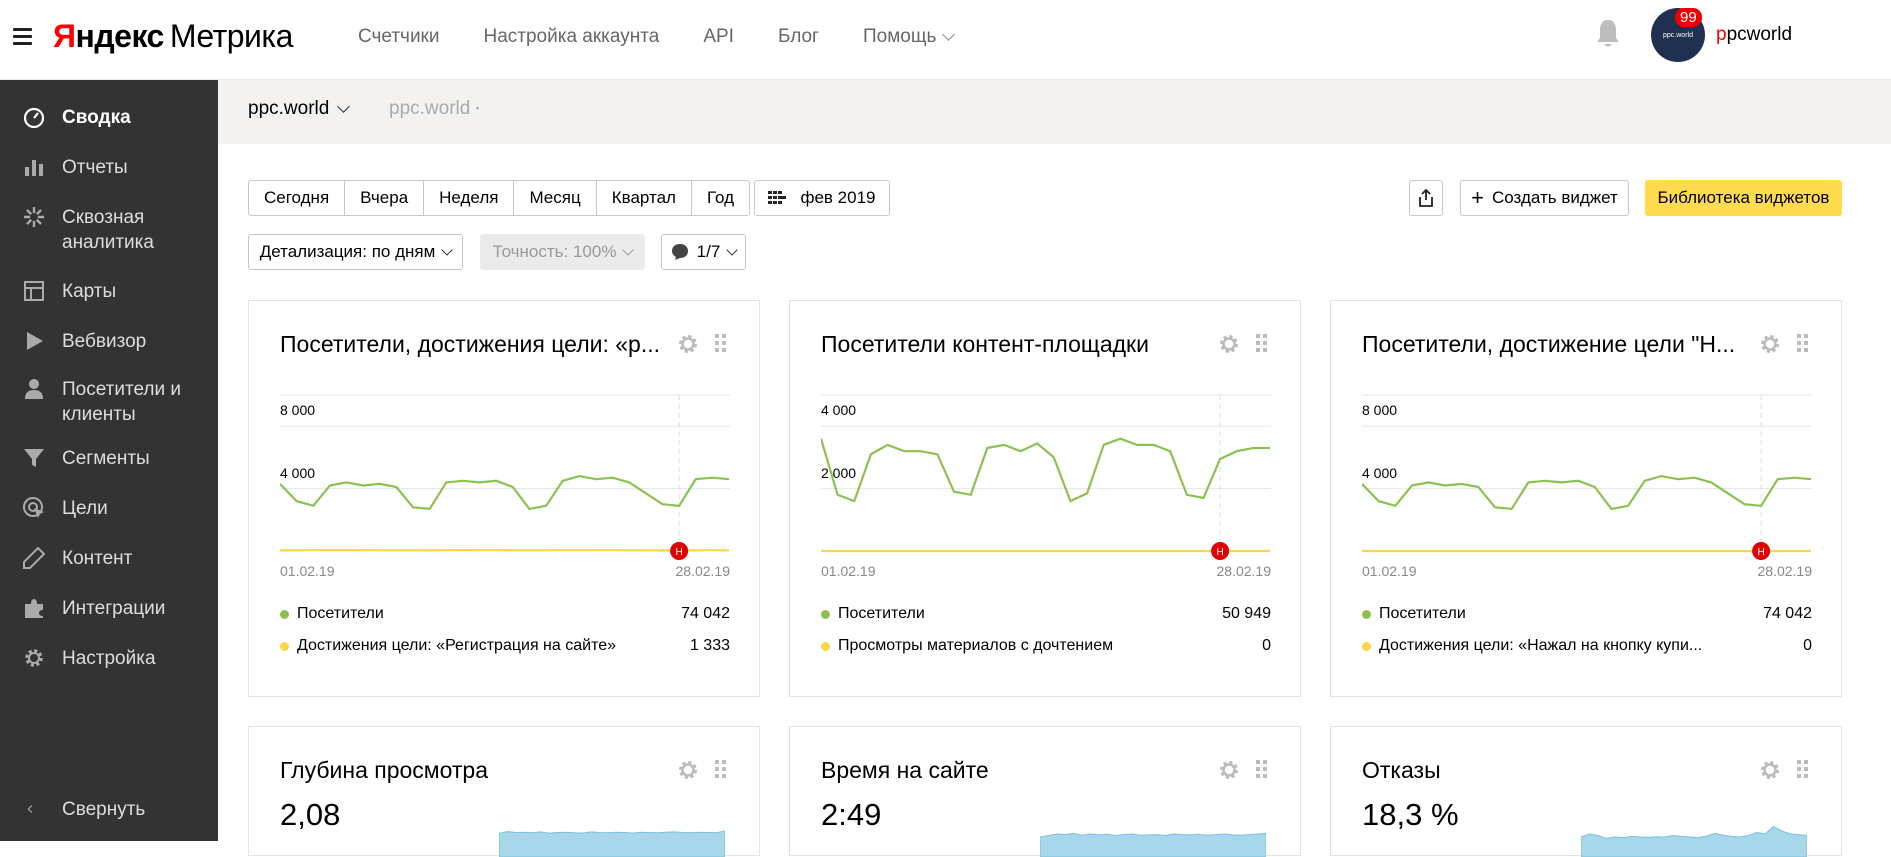  What do you see at coordinates (34, 167) in the screenshot?
I see `bar-chart-icon` at bounding box center [34, 167].